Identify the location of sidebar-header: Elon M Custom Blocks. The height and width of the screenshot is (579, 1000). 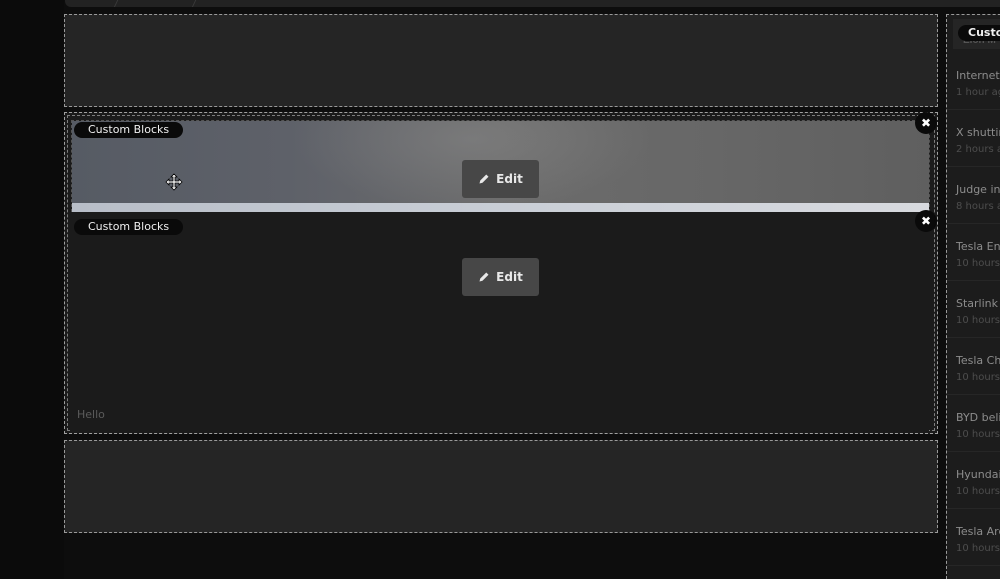
(976, 34).